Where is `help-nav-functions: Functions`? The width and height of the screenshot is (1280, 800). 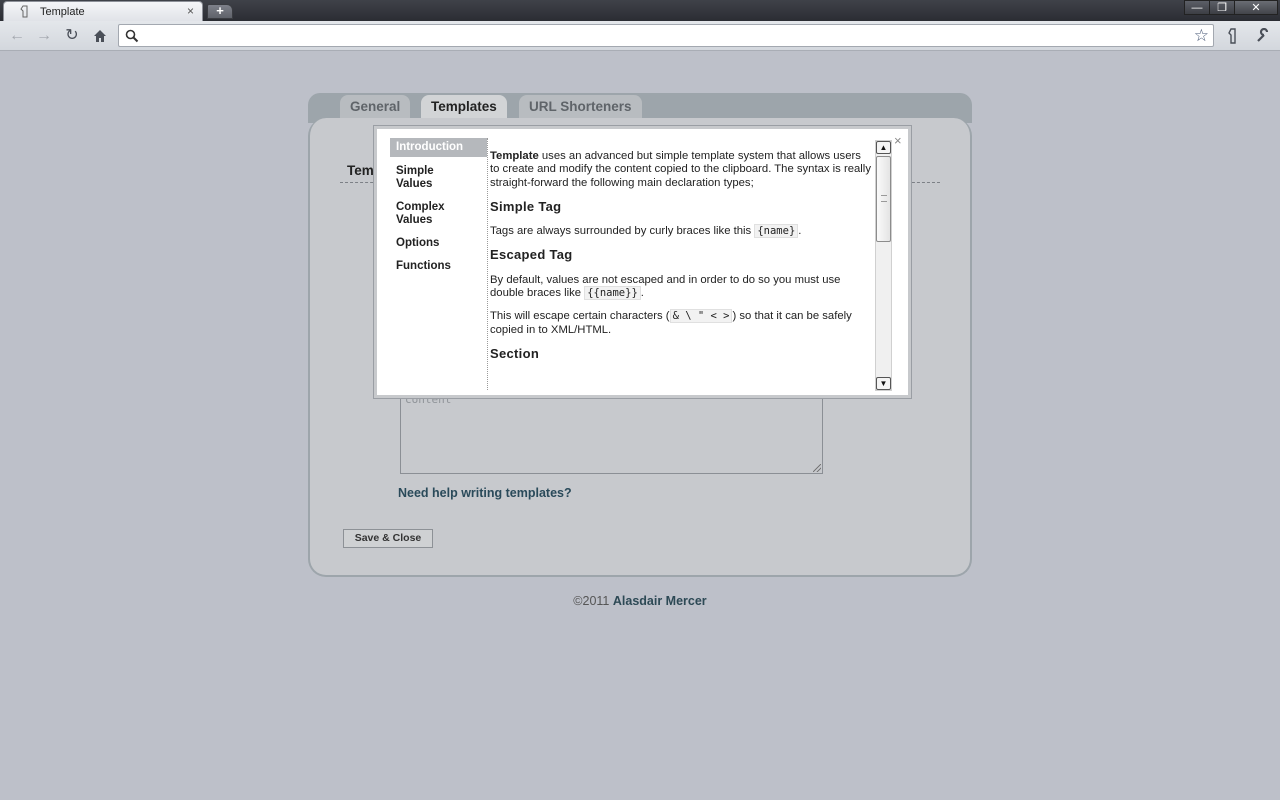
help-nav-functions: Functions is located at coordinates (438, 266).